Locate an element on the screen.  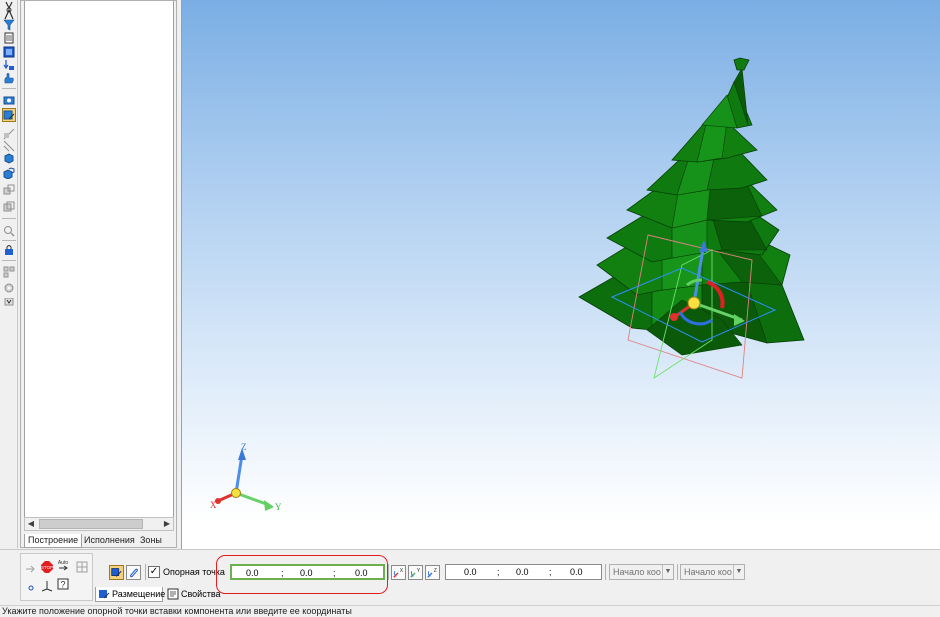
svg-text: Y is located at coordinates (419, 571).